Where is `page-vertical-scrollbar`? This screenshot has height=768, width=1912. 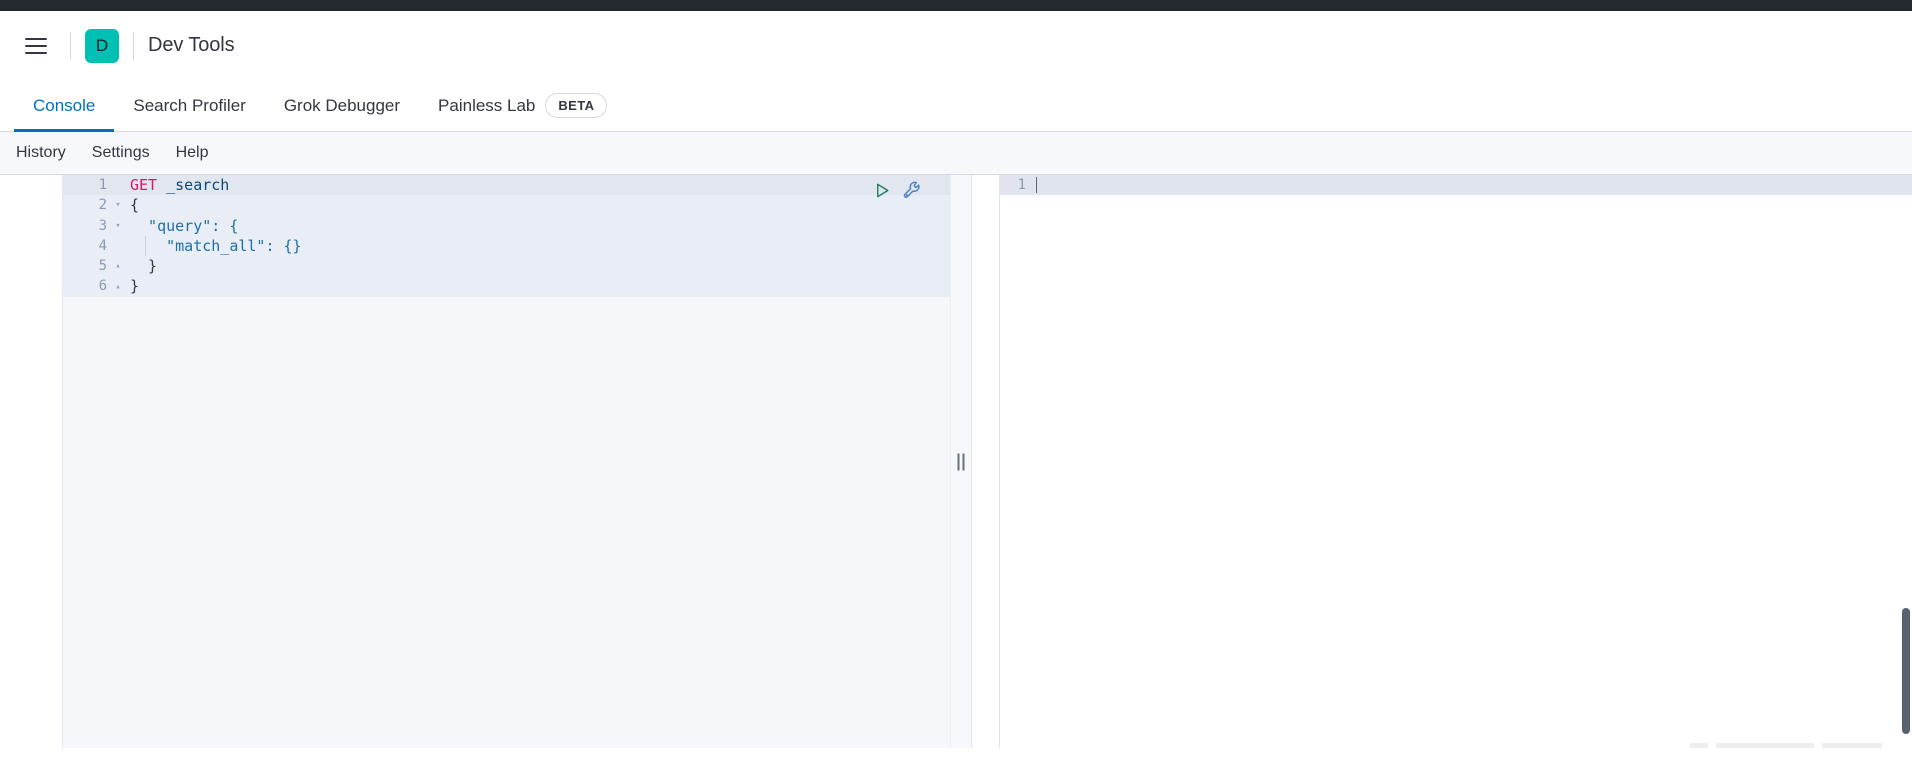 page-vertical-scrollbar is located at coordinates (1906, 671).